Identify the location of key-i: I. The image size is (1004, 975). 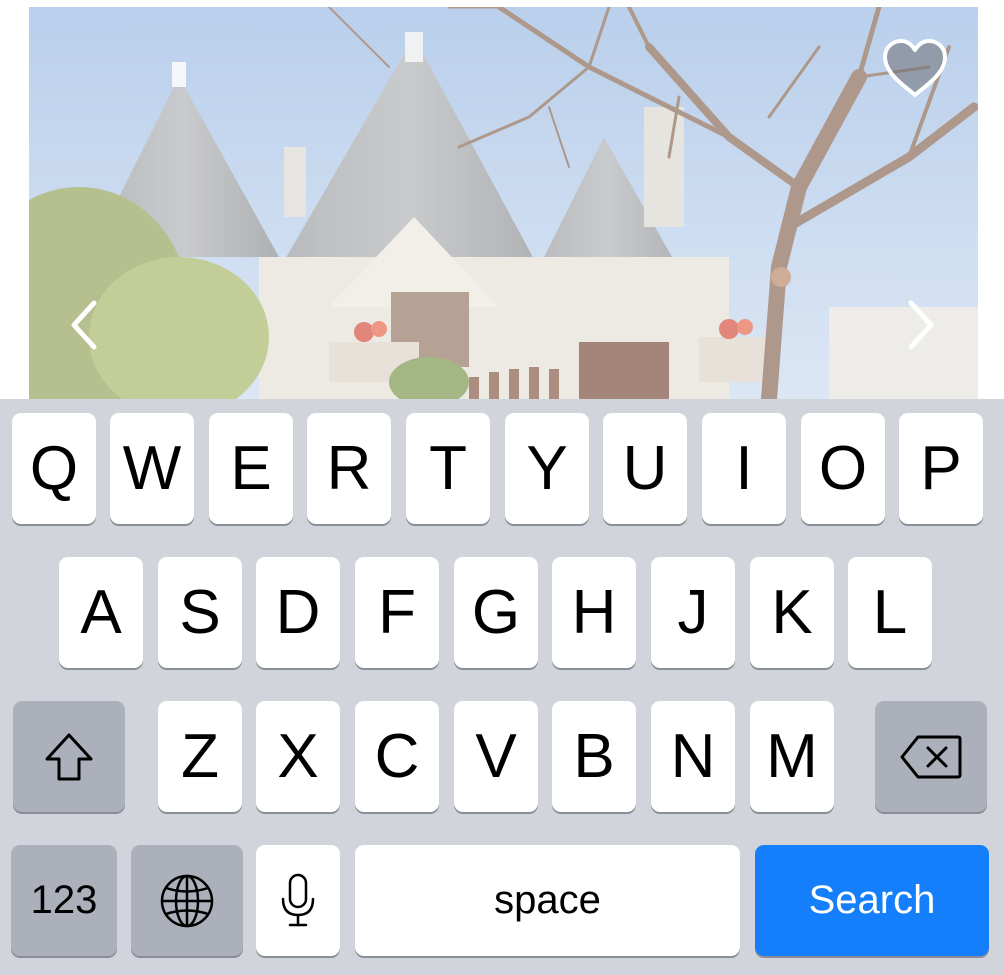
(744, 468).